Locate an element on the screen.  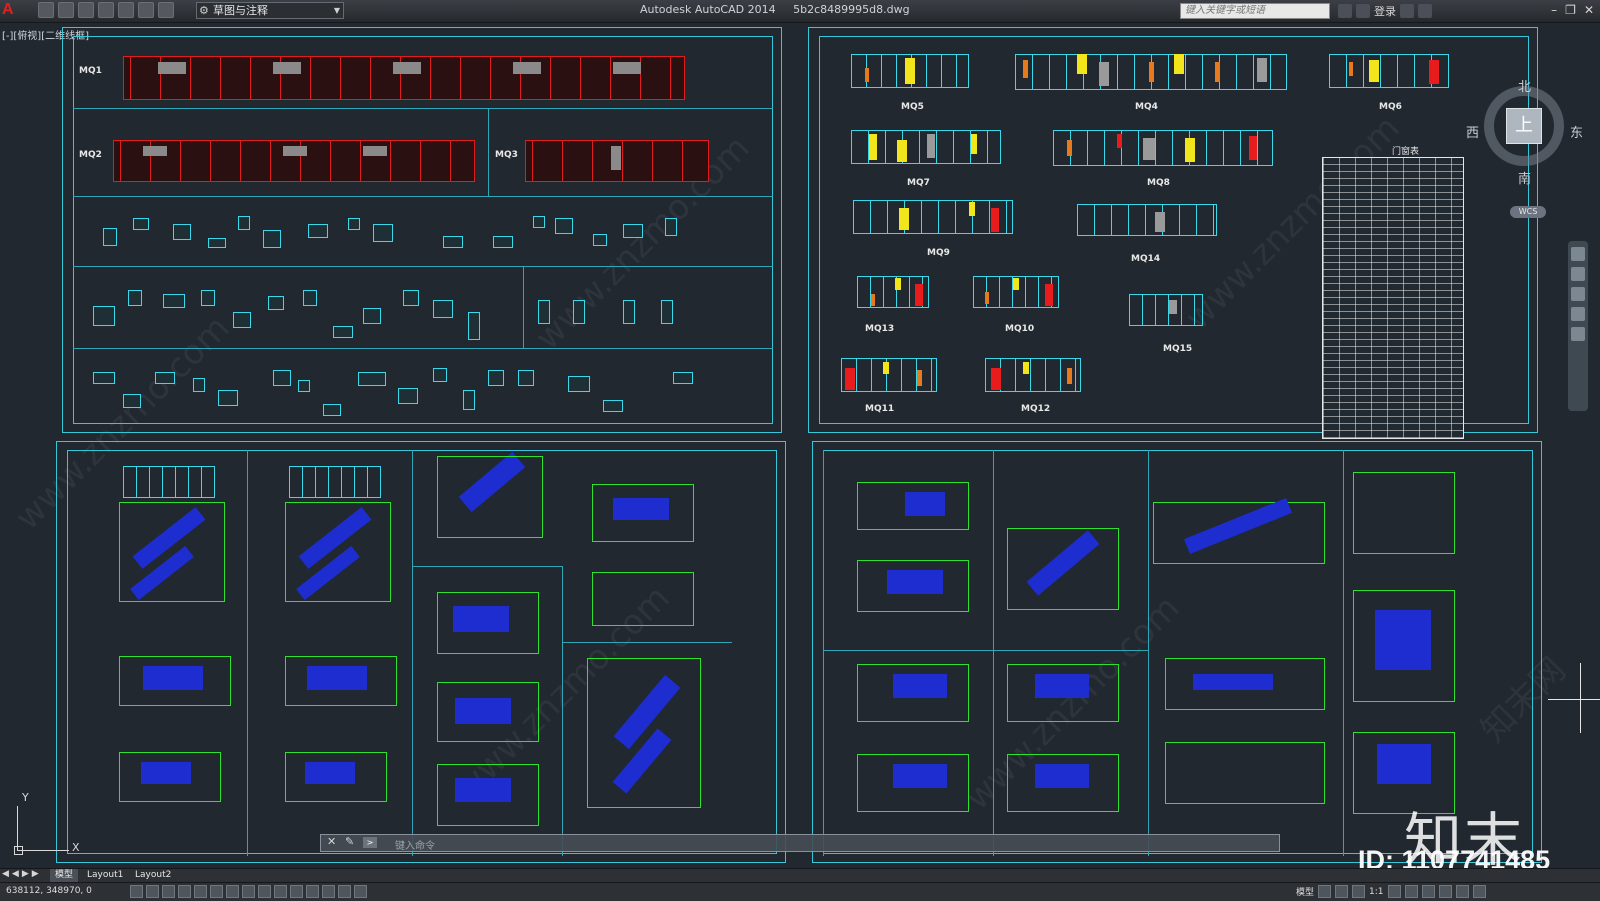
login-button: 登录 is located at coordinates (1385, 11).